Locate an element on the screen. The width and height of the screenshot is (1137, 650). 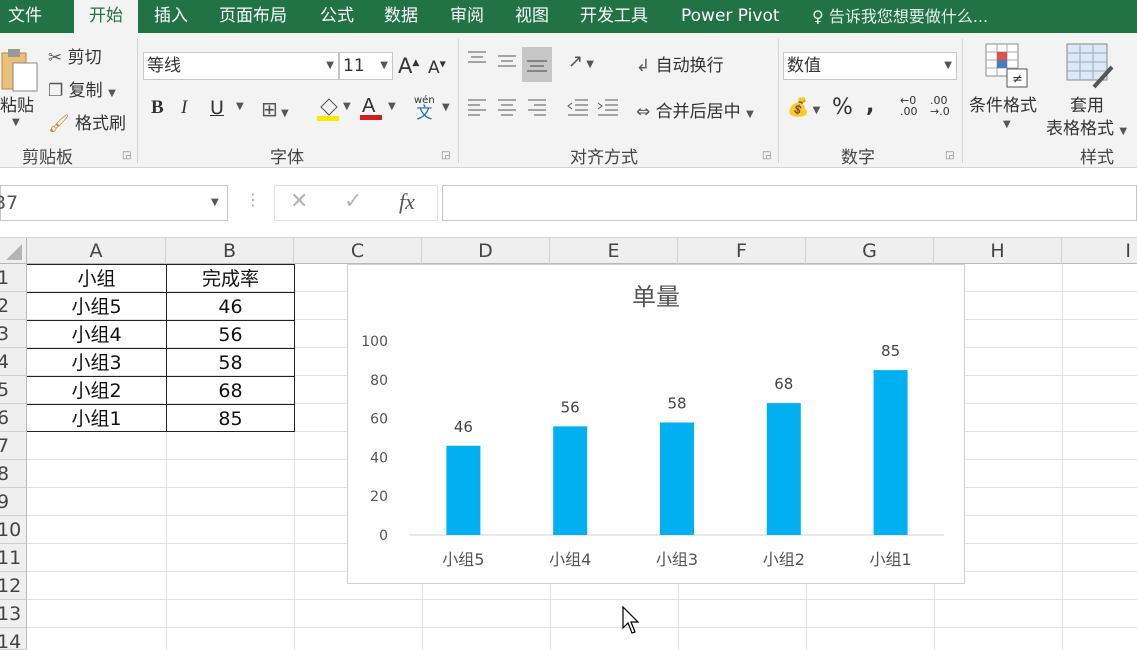
tab-power-pivot: Power Pivot is located at coordinates (730, 16).